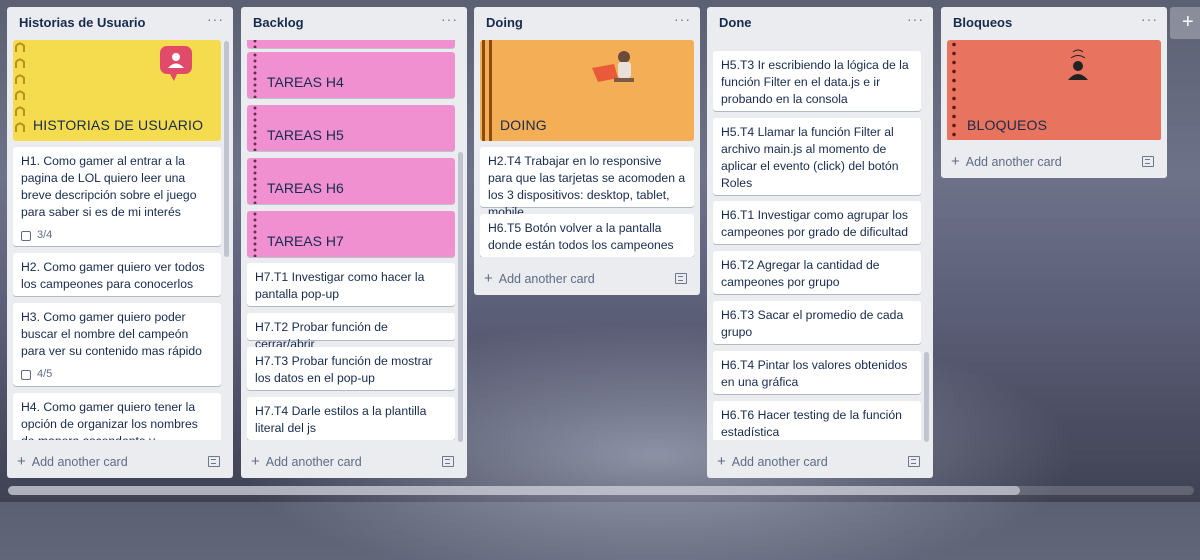 The image size is (1200, 560). I want to click on cover-card-bloqueos: BLOQUEOS, so click(1054, 90).